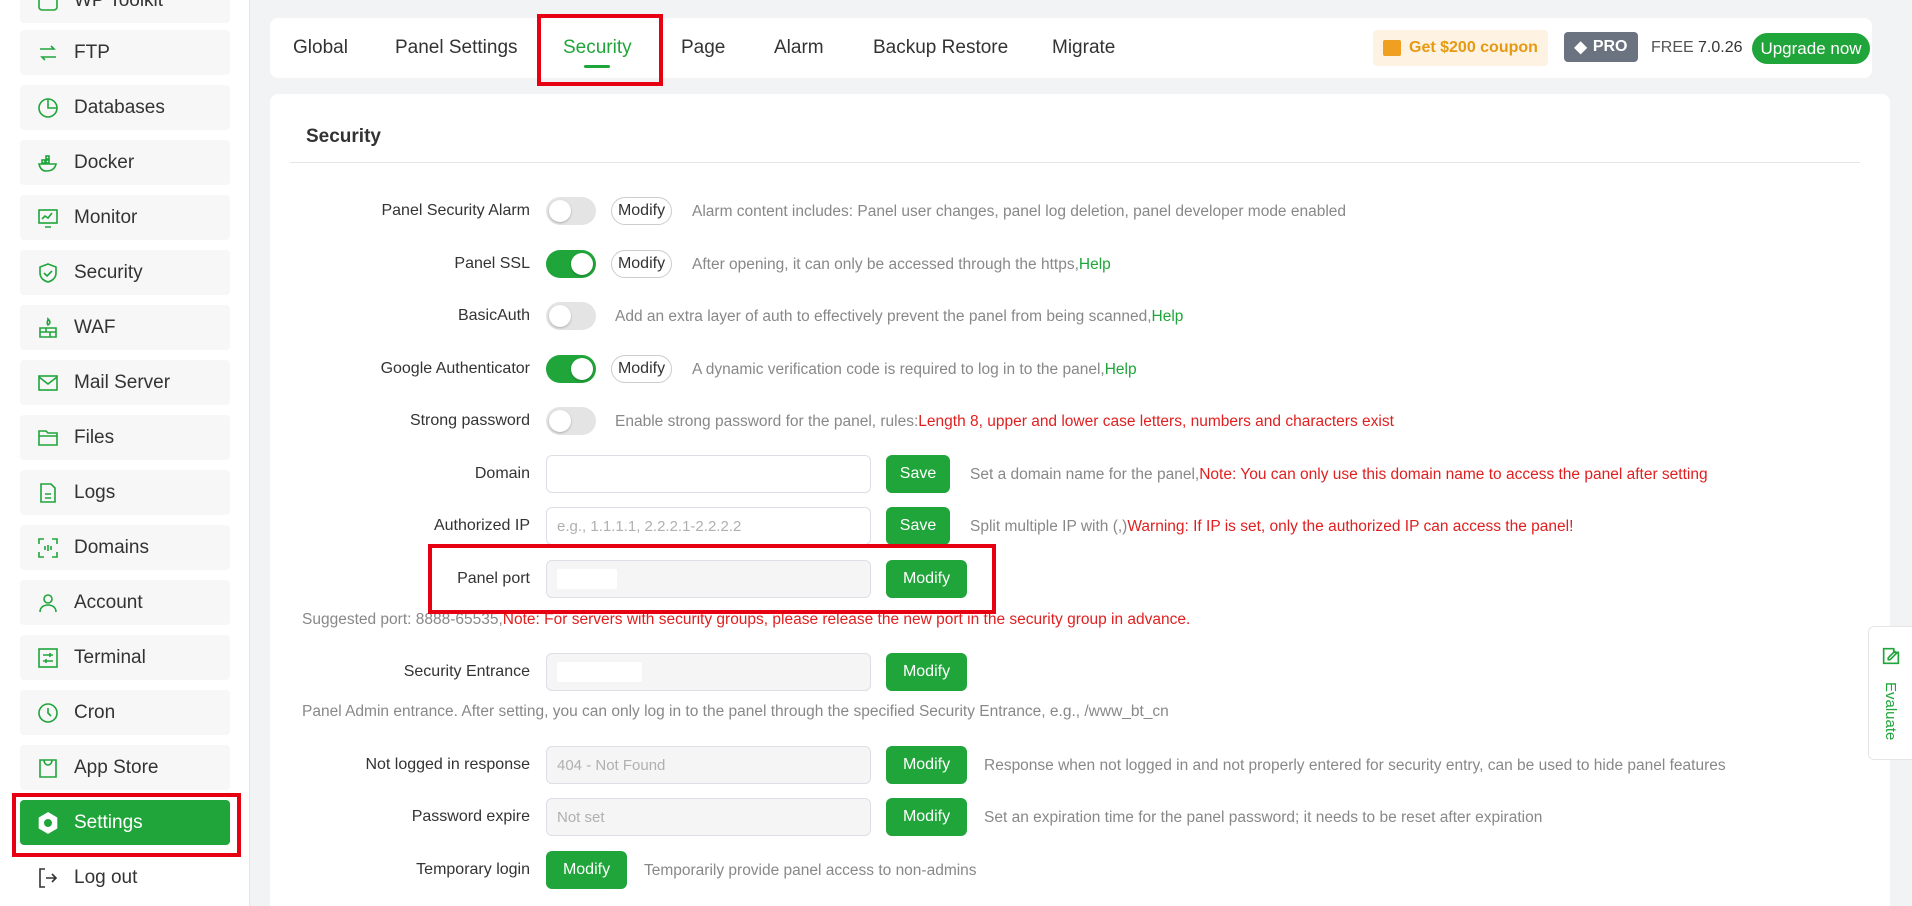  Describe the element at coordinates (125, 547) in the screenshot. I see `sidebar-item-domains: Domains` at that location.